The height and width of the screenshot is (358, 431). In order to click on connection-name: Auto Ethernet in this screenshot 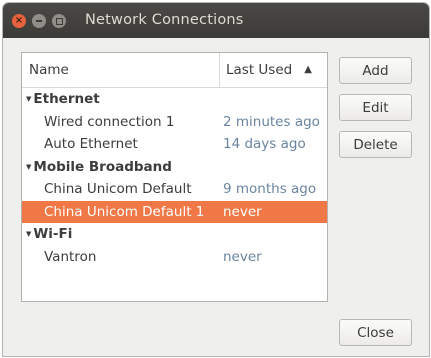, I will do `click(91, 144)`.